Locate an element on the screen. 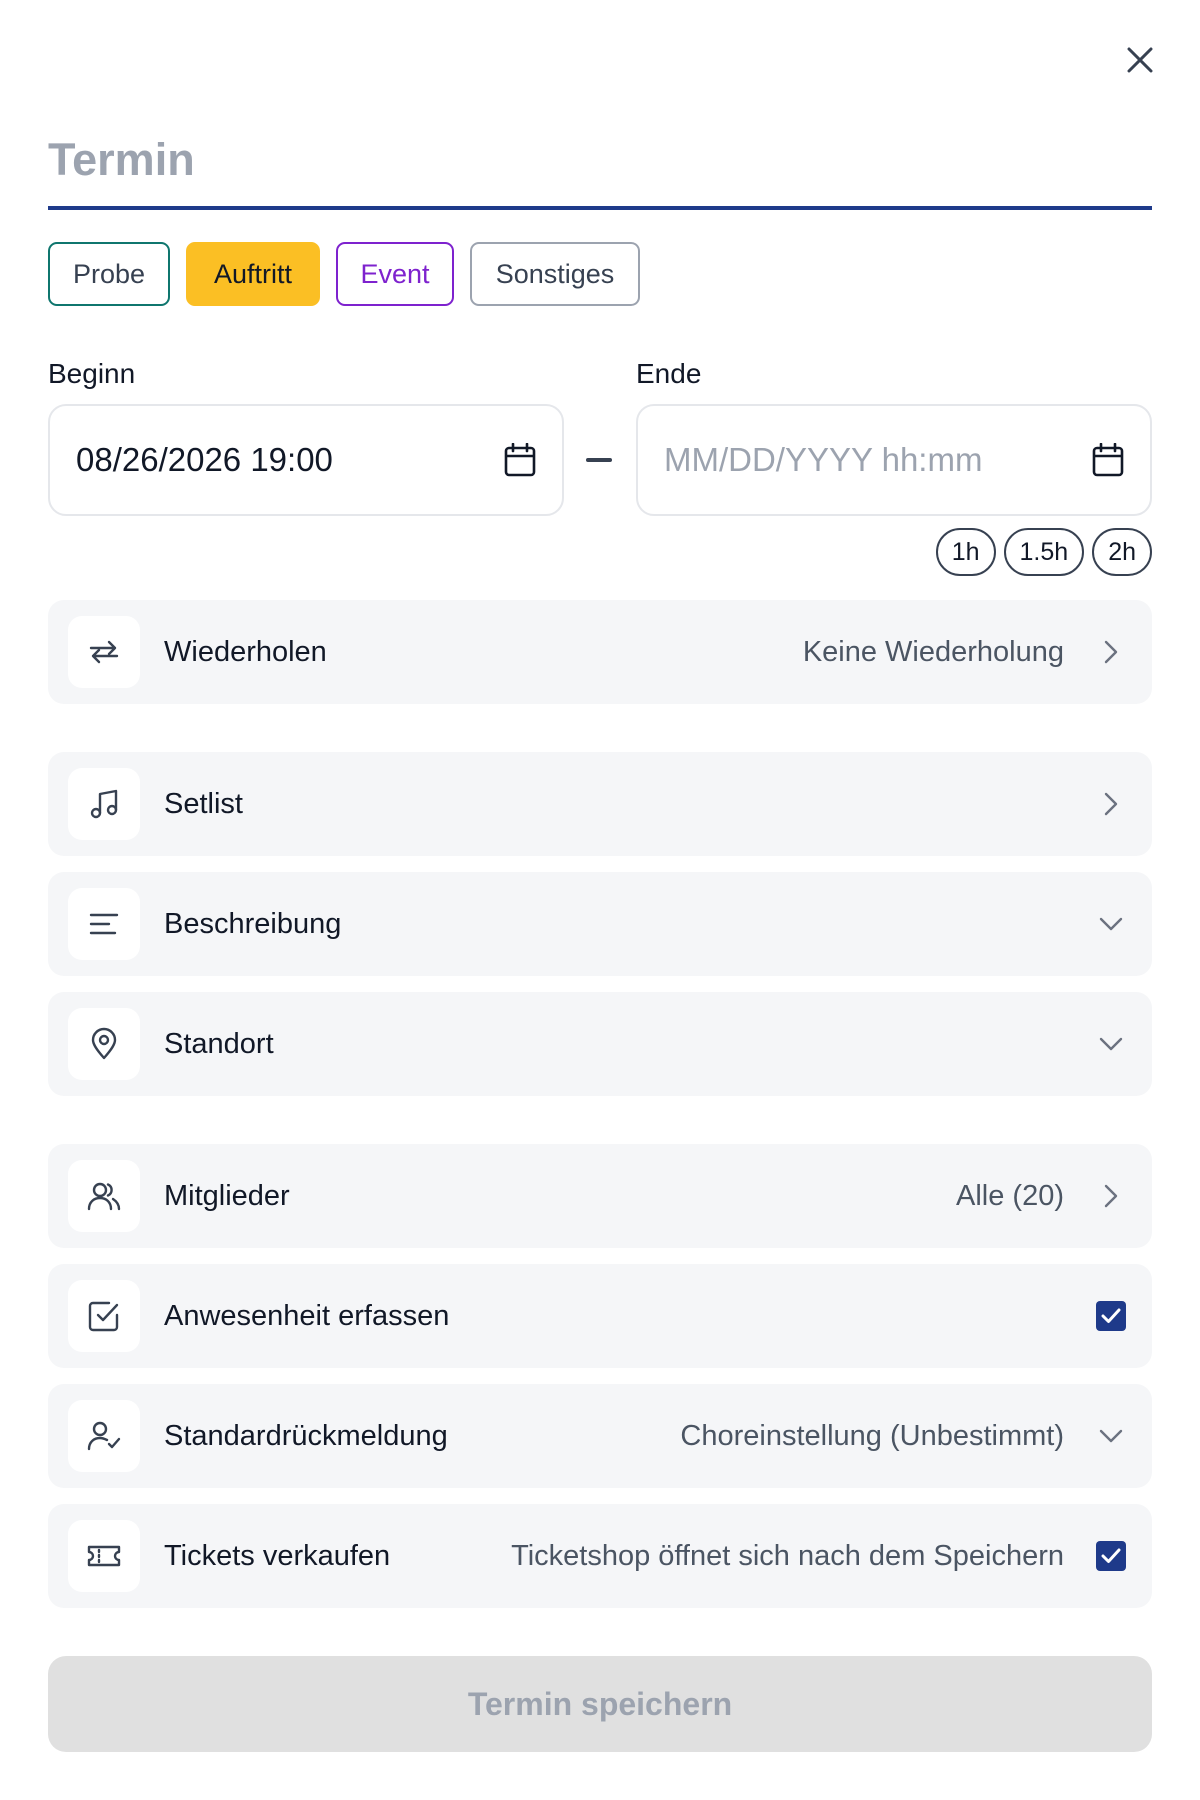  location-label: Standort is located at coordinates (219, 1043).